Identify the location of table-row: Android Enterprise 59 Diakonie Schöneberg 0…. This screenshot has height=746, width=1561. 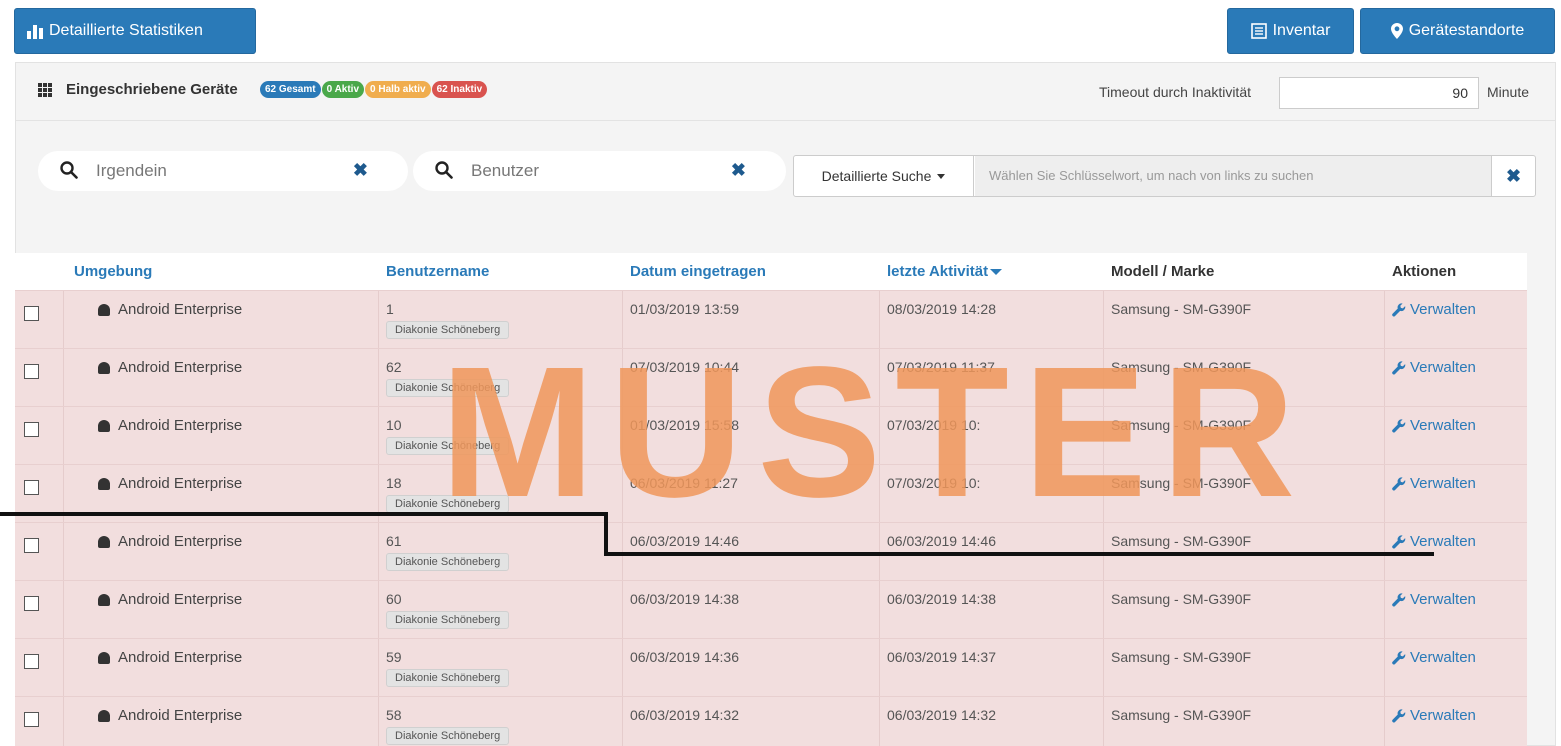
(771, 667).